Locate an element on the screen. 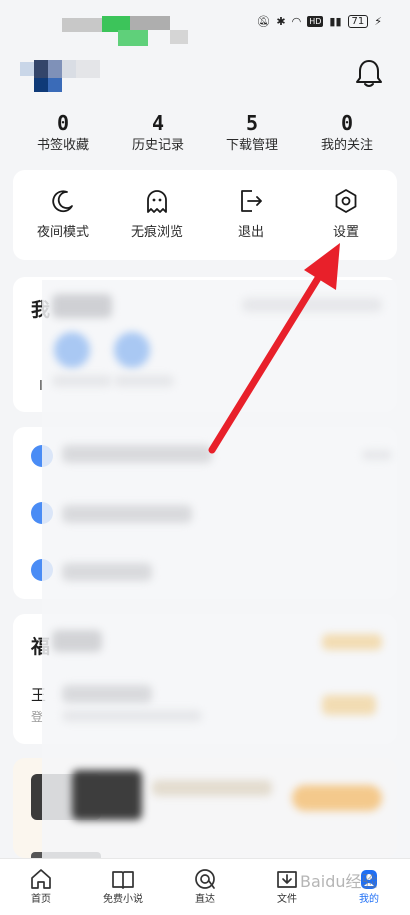 This screenshot has height=915, width=410. nav-label: 直达 is located at coordinates (205, 899).